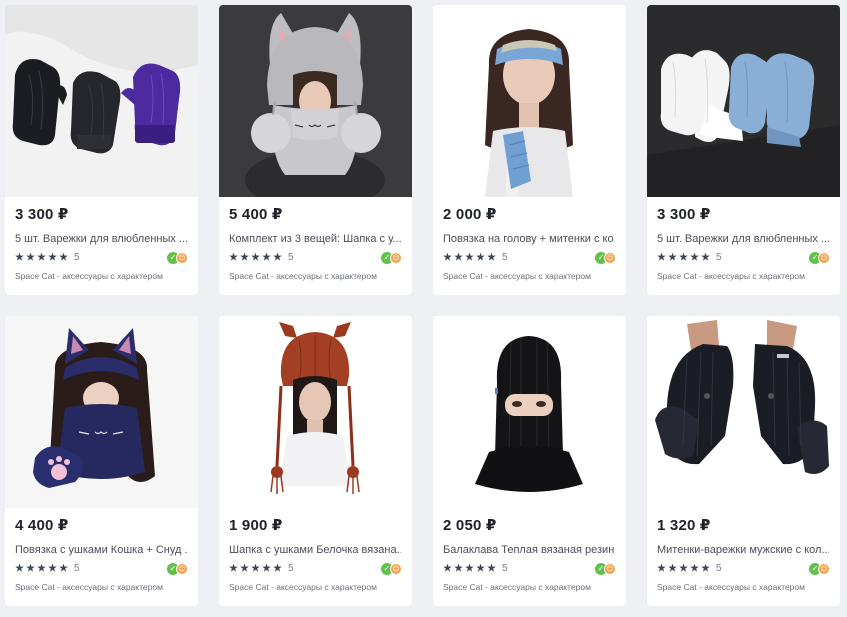 The height and width of the screenshot is (617, 847). I want to click on product-price: 3 300 ₽, so click(42, 214).